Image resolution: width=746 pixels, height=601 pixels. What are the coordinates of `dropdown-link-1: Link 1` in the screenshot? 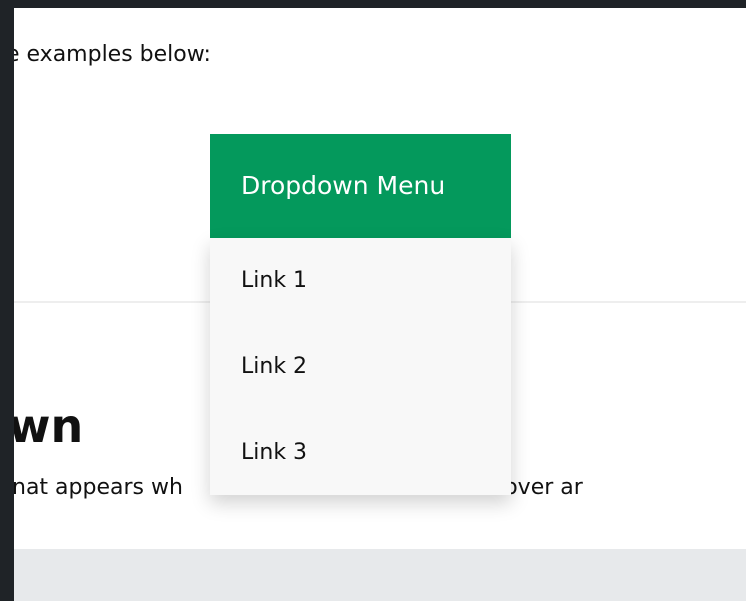 It's located at (360, 281).